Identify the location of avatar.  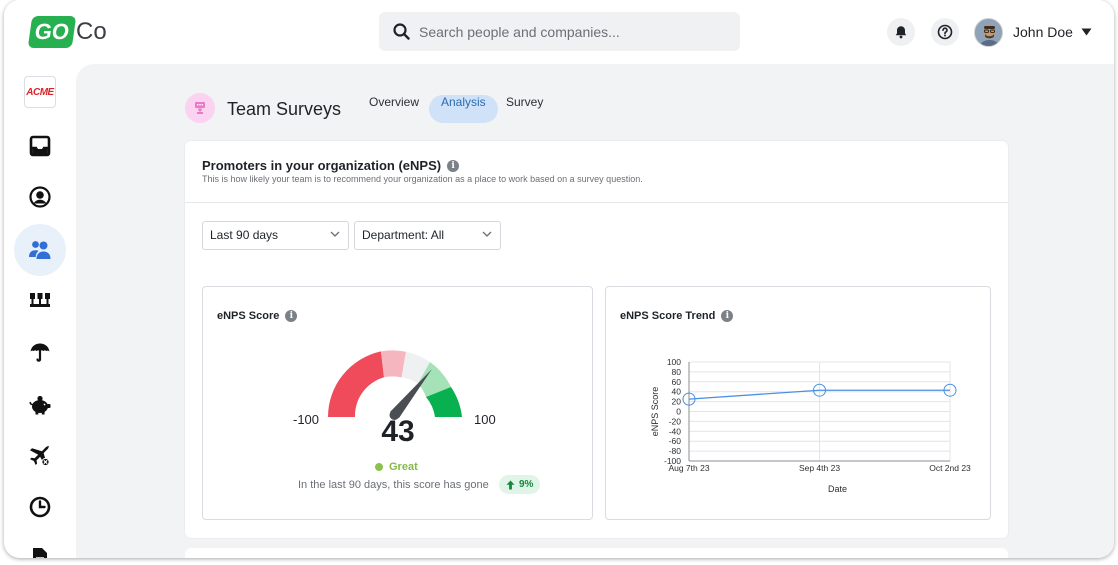
(988, 32).